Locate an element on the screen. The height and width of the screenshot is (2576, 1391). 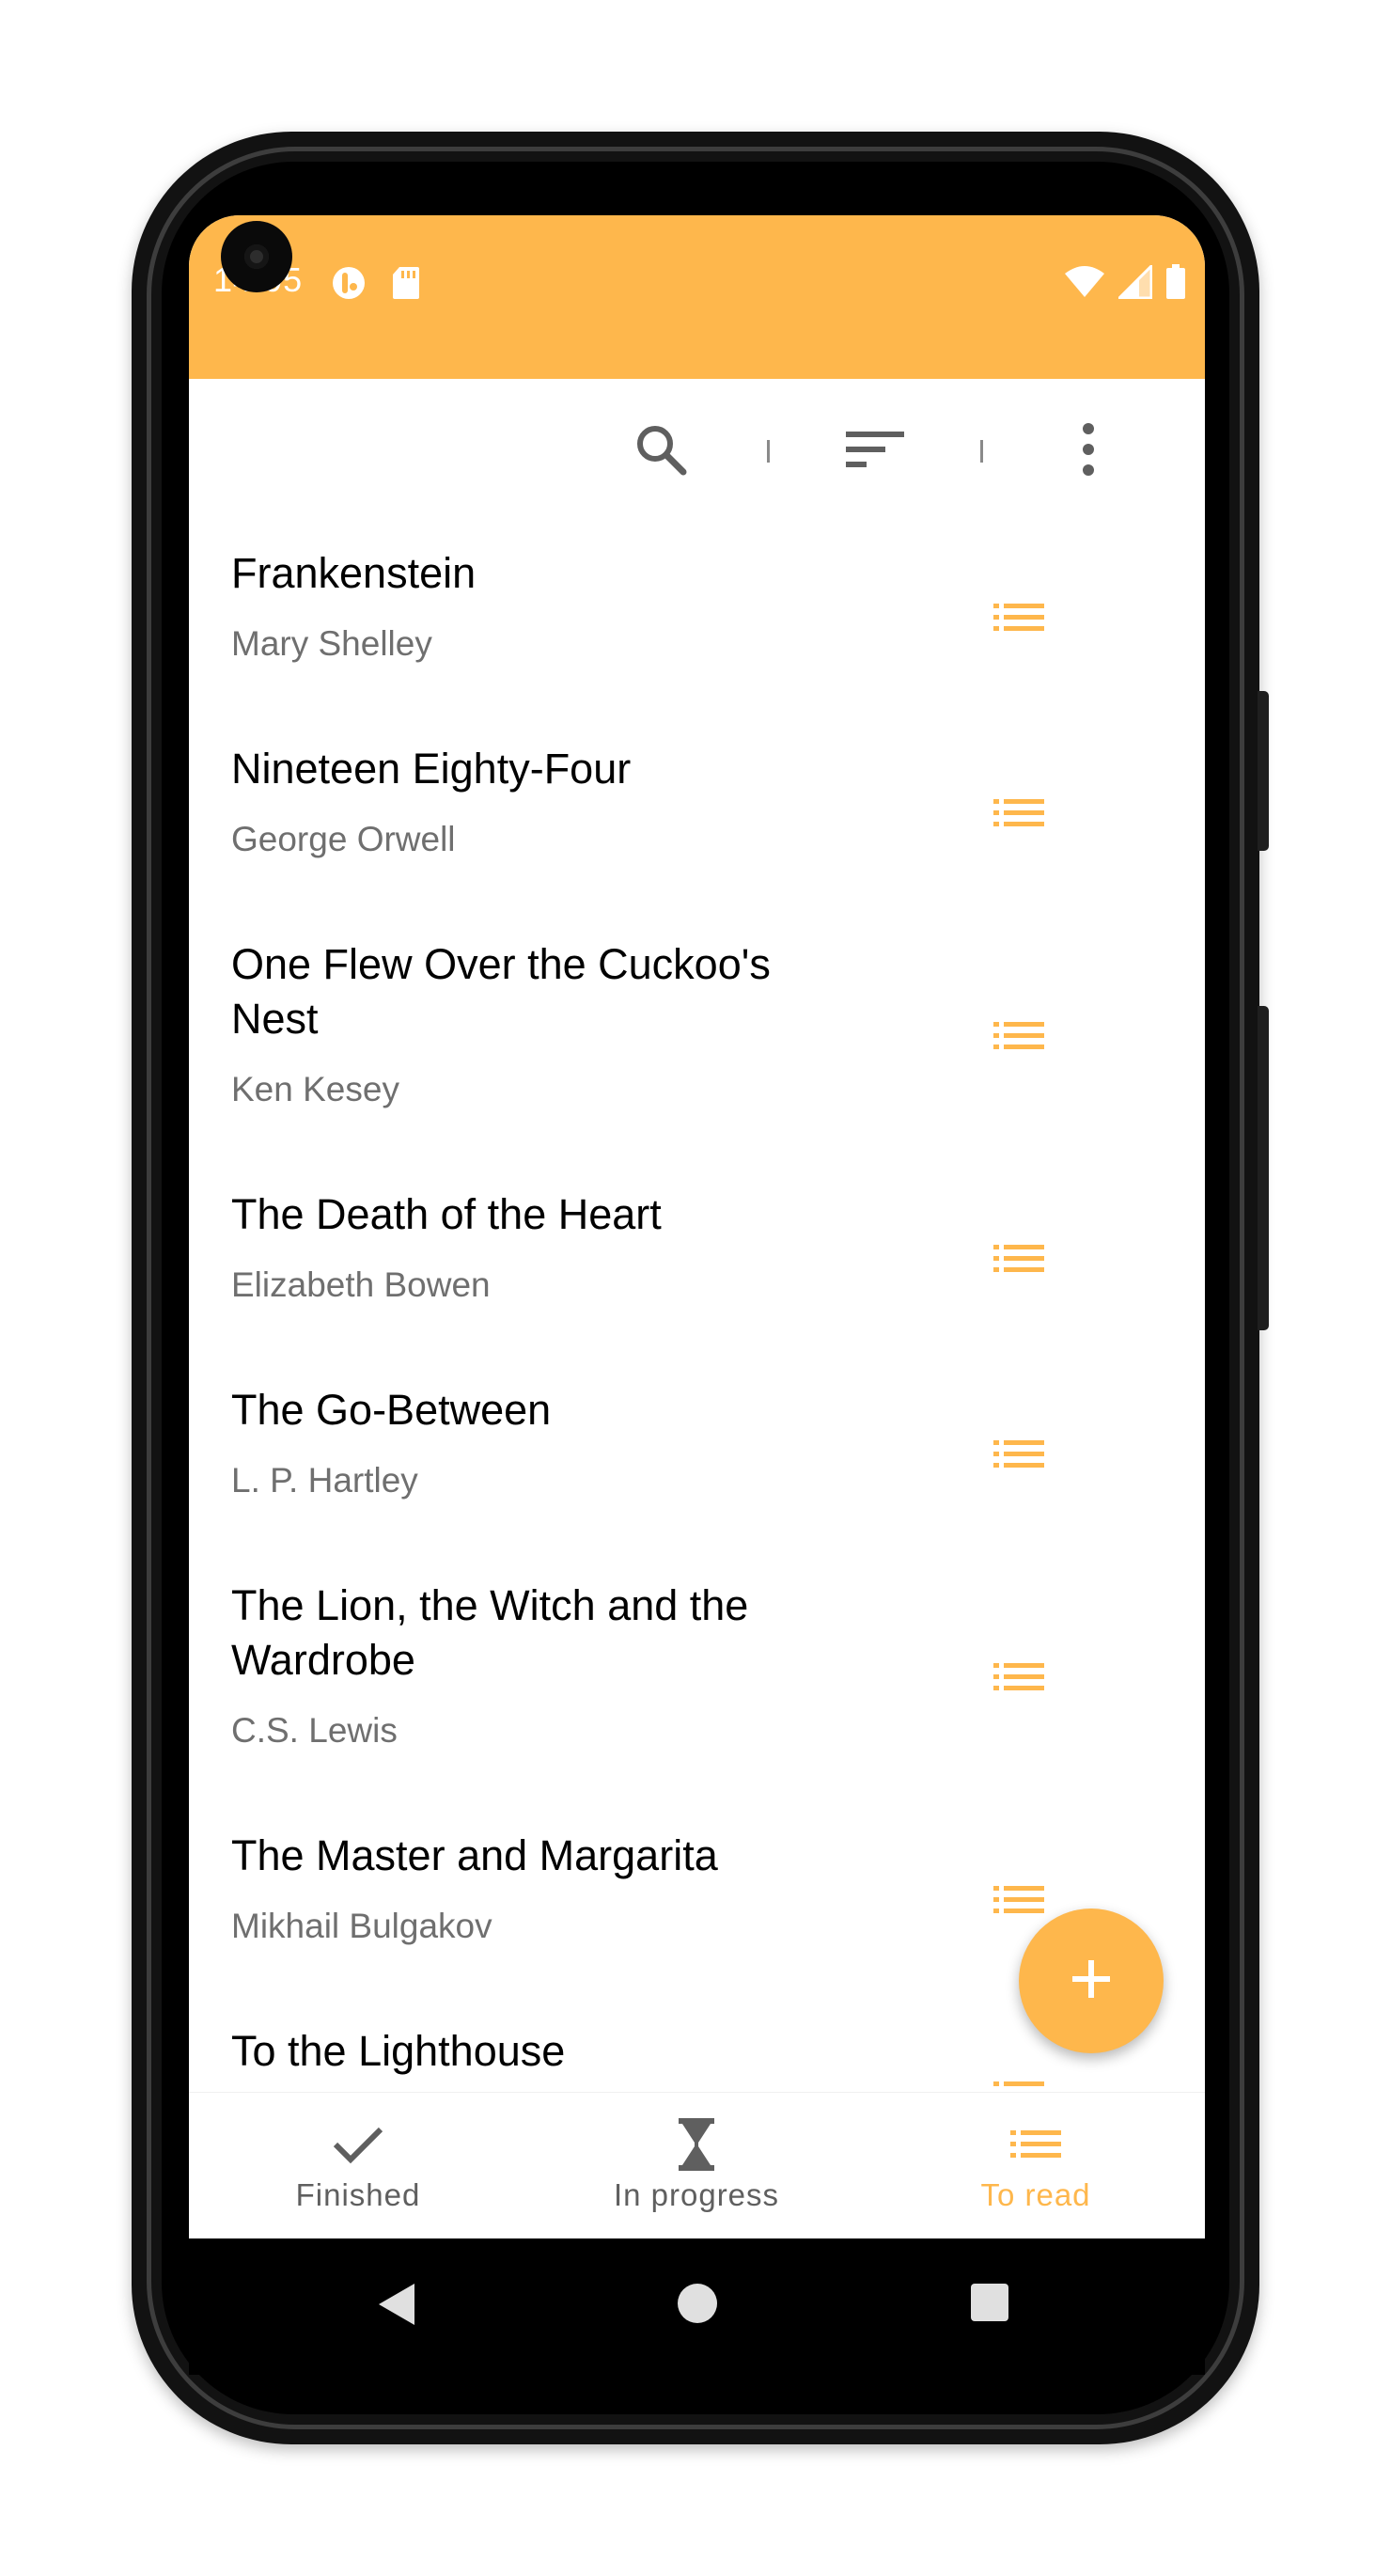
status-icons-right is located at coordinates (1125, 284).